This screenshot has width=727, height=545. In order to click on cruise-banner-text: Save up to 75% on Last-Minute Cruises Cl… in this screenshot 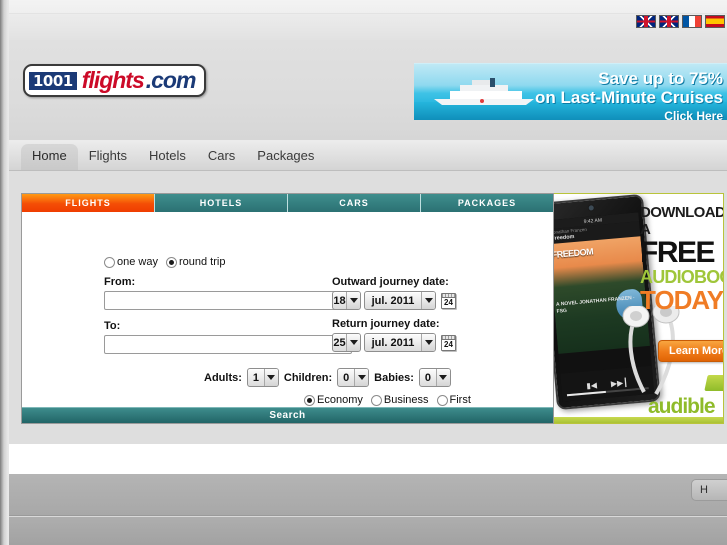, I will do `click(608, 94)`.